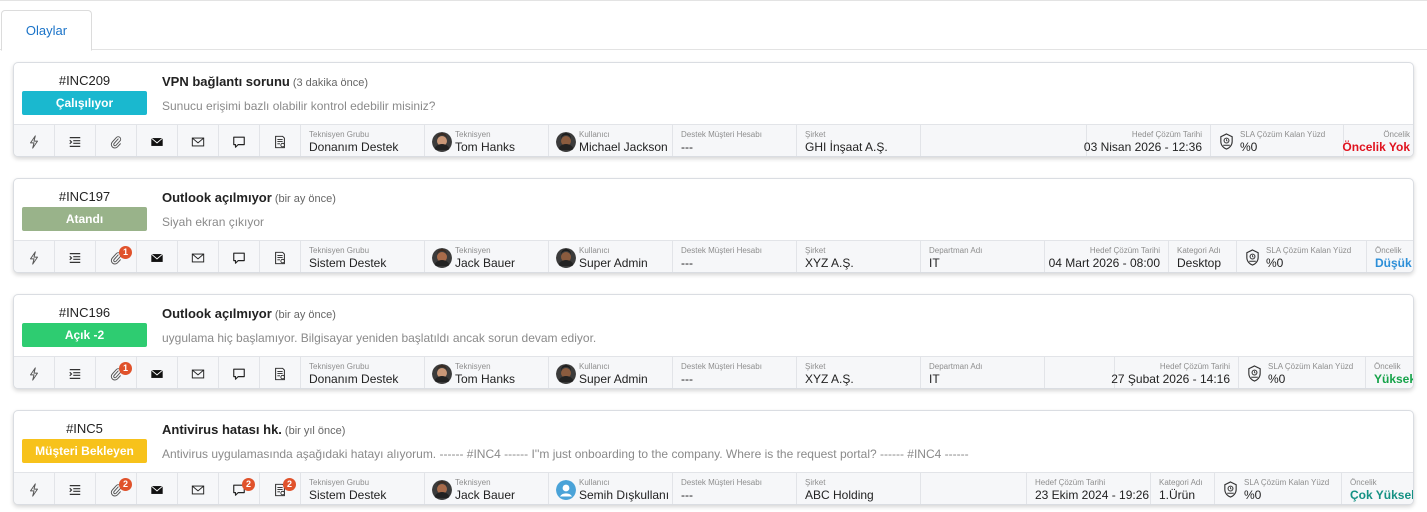 Image resolution: width=1427 pixels, height=512 pixels. Describe the element at coordinates (305, 199) in the screenshot. I see `incident-age: (bir ay önce)` at that location.